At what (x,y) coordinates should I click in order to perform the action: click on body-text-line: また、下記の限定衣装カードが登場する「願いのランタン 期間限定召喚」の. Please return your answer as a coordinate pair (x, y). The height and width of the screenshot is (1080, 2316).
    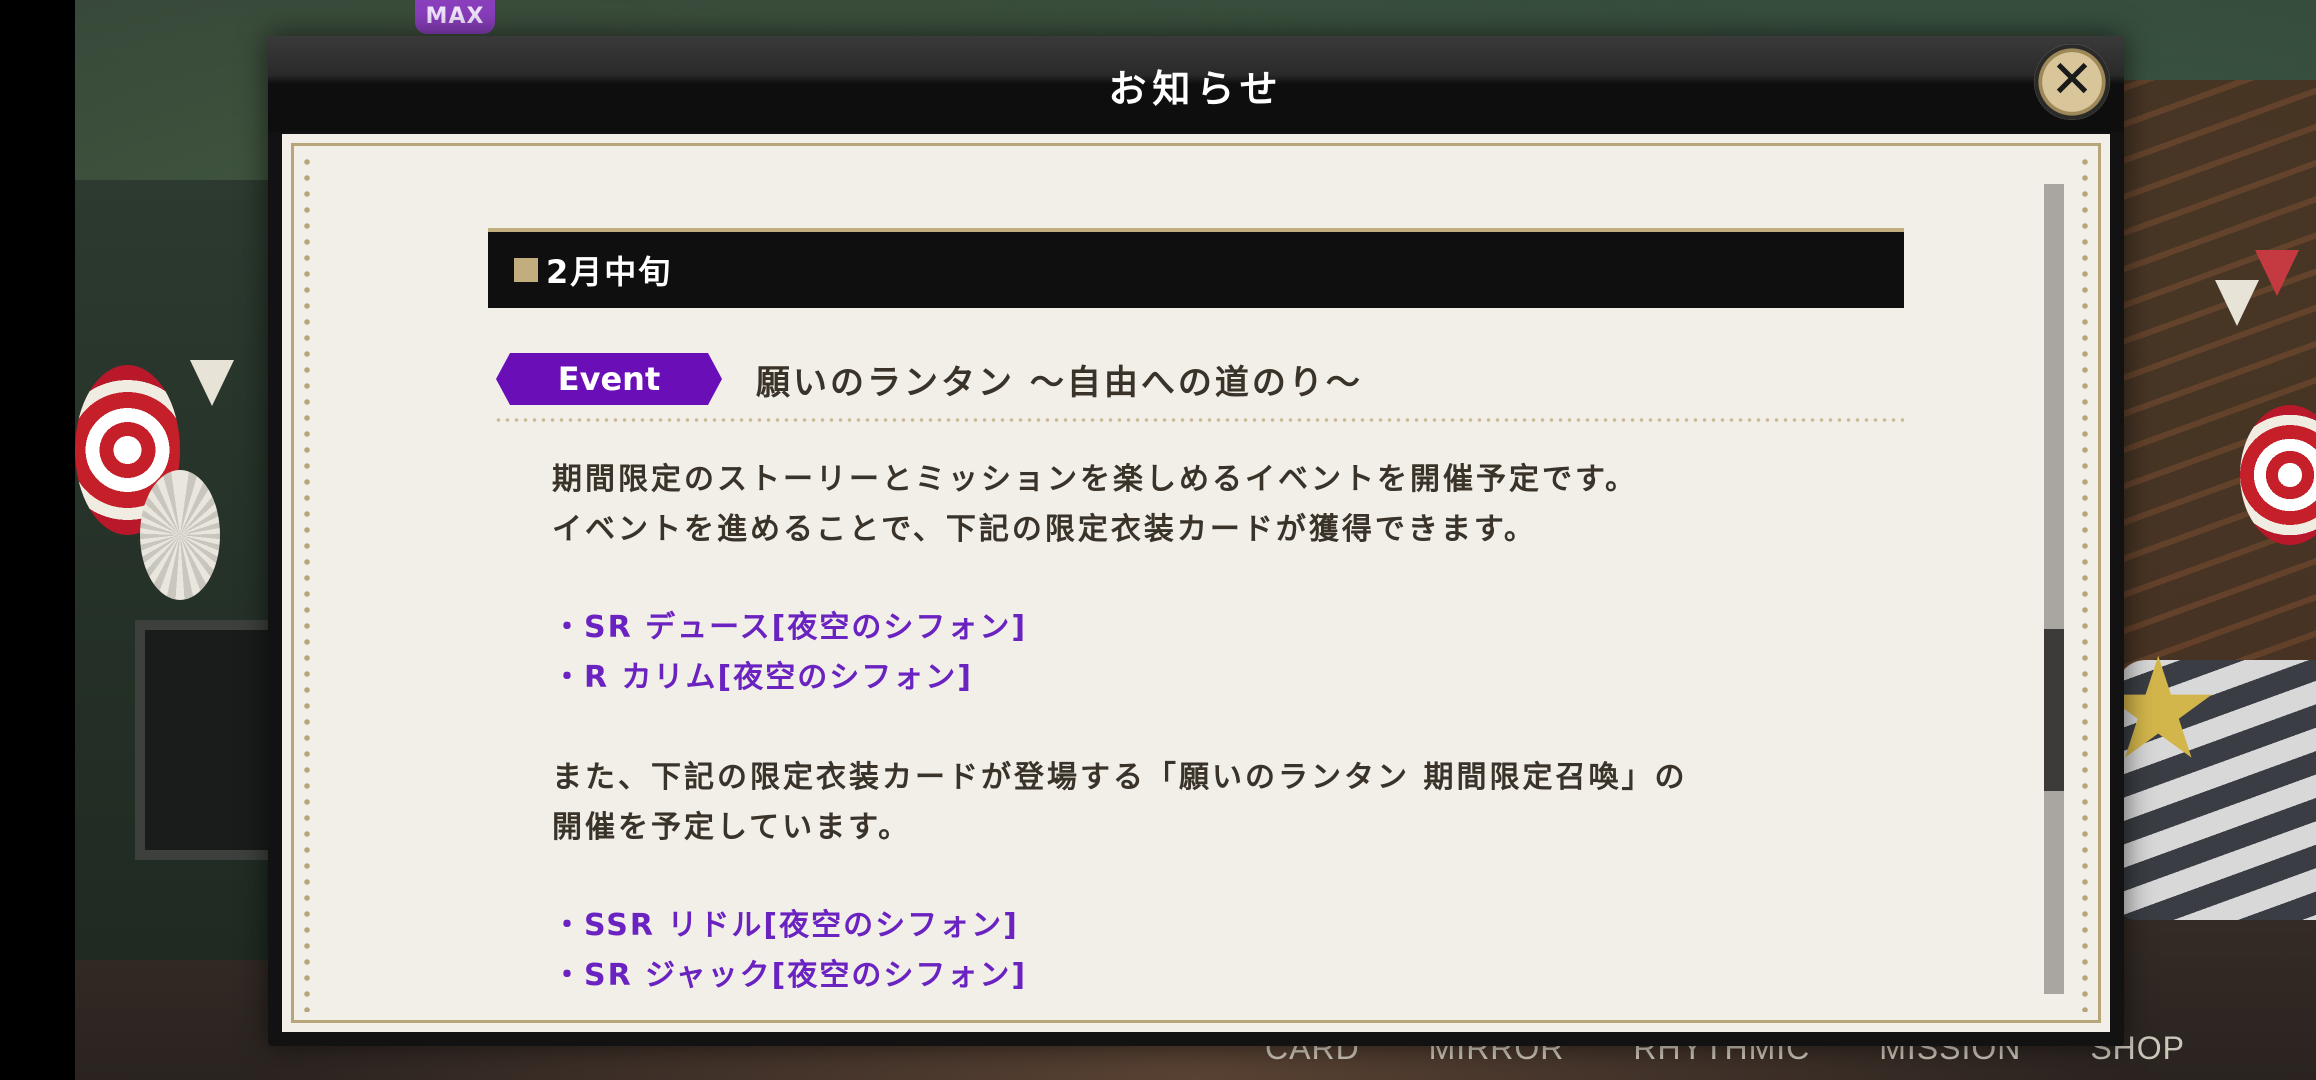
    Looking at the image, I should click on (1120, 777).